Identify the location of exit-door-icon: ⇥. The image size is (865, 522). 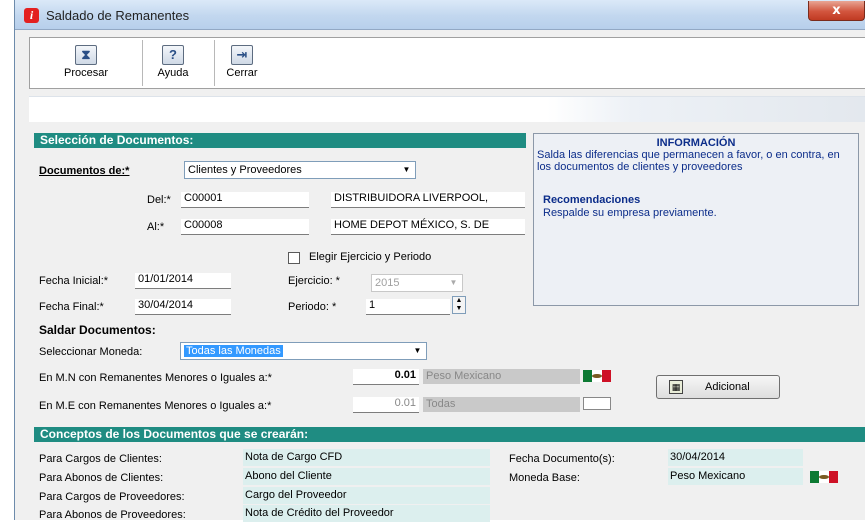
(242, 55).